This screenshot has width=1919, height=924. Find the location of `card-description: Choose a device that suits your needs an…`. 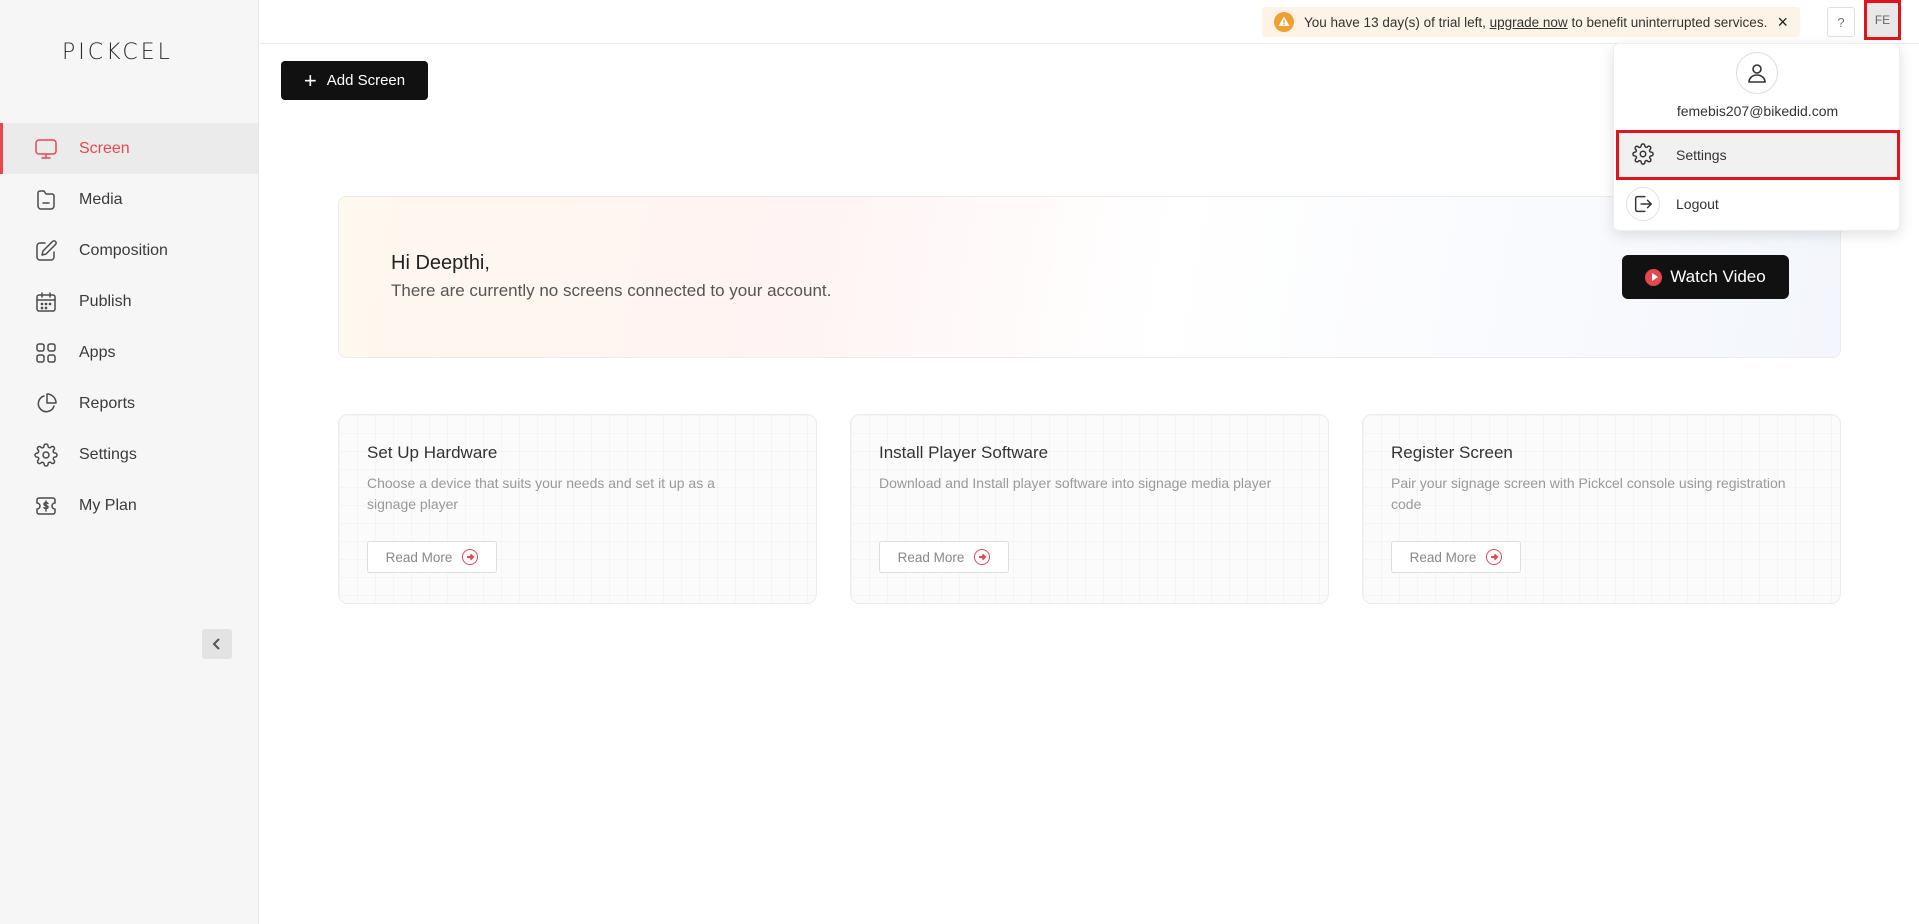

card-description: Choose a device that suits your needs an… is located at coordinates (541, 493).